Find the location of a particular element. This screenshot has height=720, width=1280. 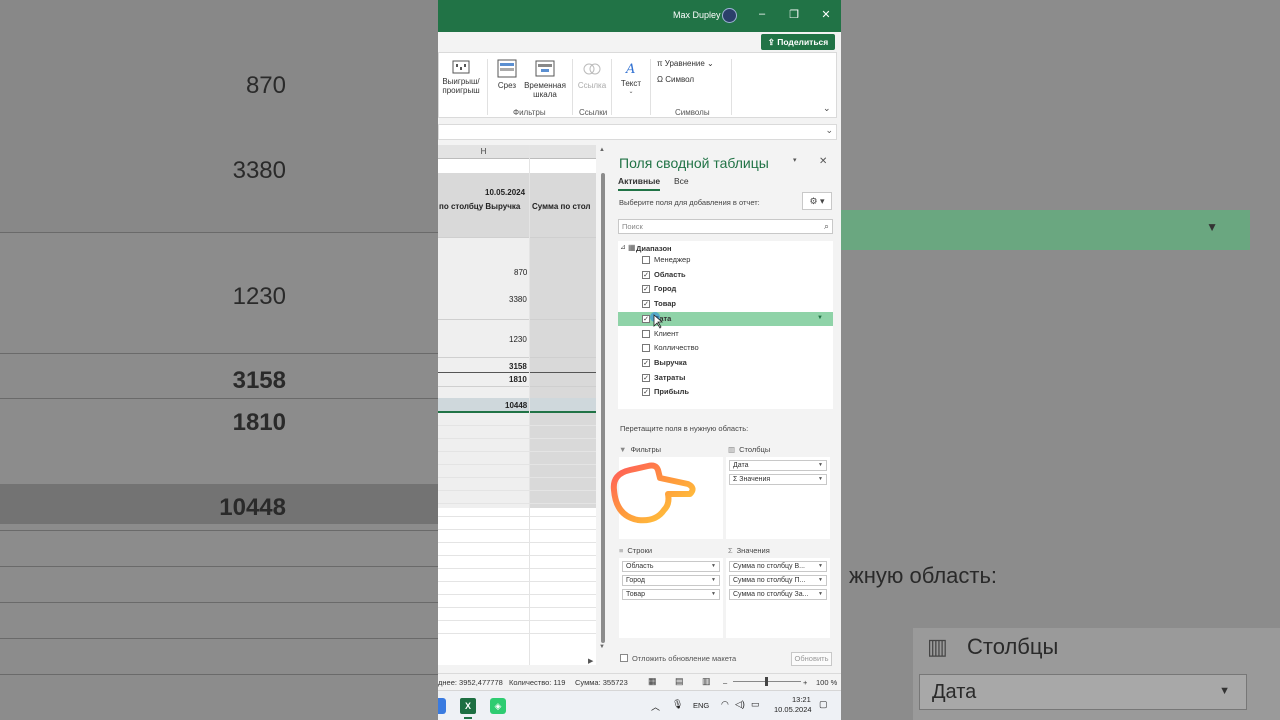

defer-update-checkbox: Отложить обновление макета is located at coordinates (678, 658).